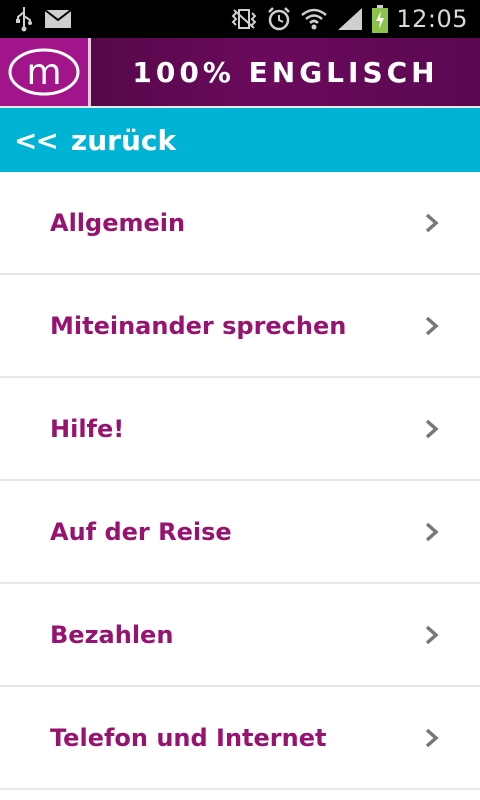  I want to click on list-item-telefon-und-internet: Telefon und Internet, so click(240, 738).